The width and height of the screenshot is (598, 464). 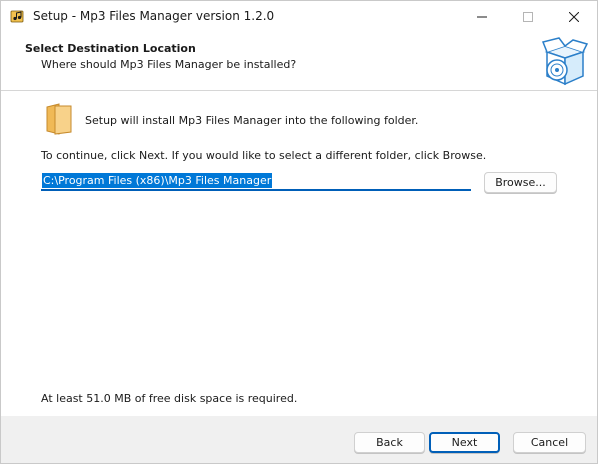 I want to click on page-title: Select Destination Location, so click(x=110, y=48).